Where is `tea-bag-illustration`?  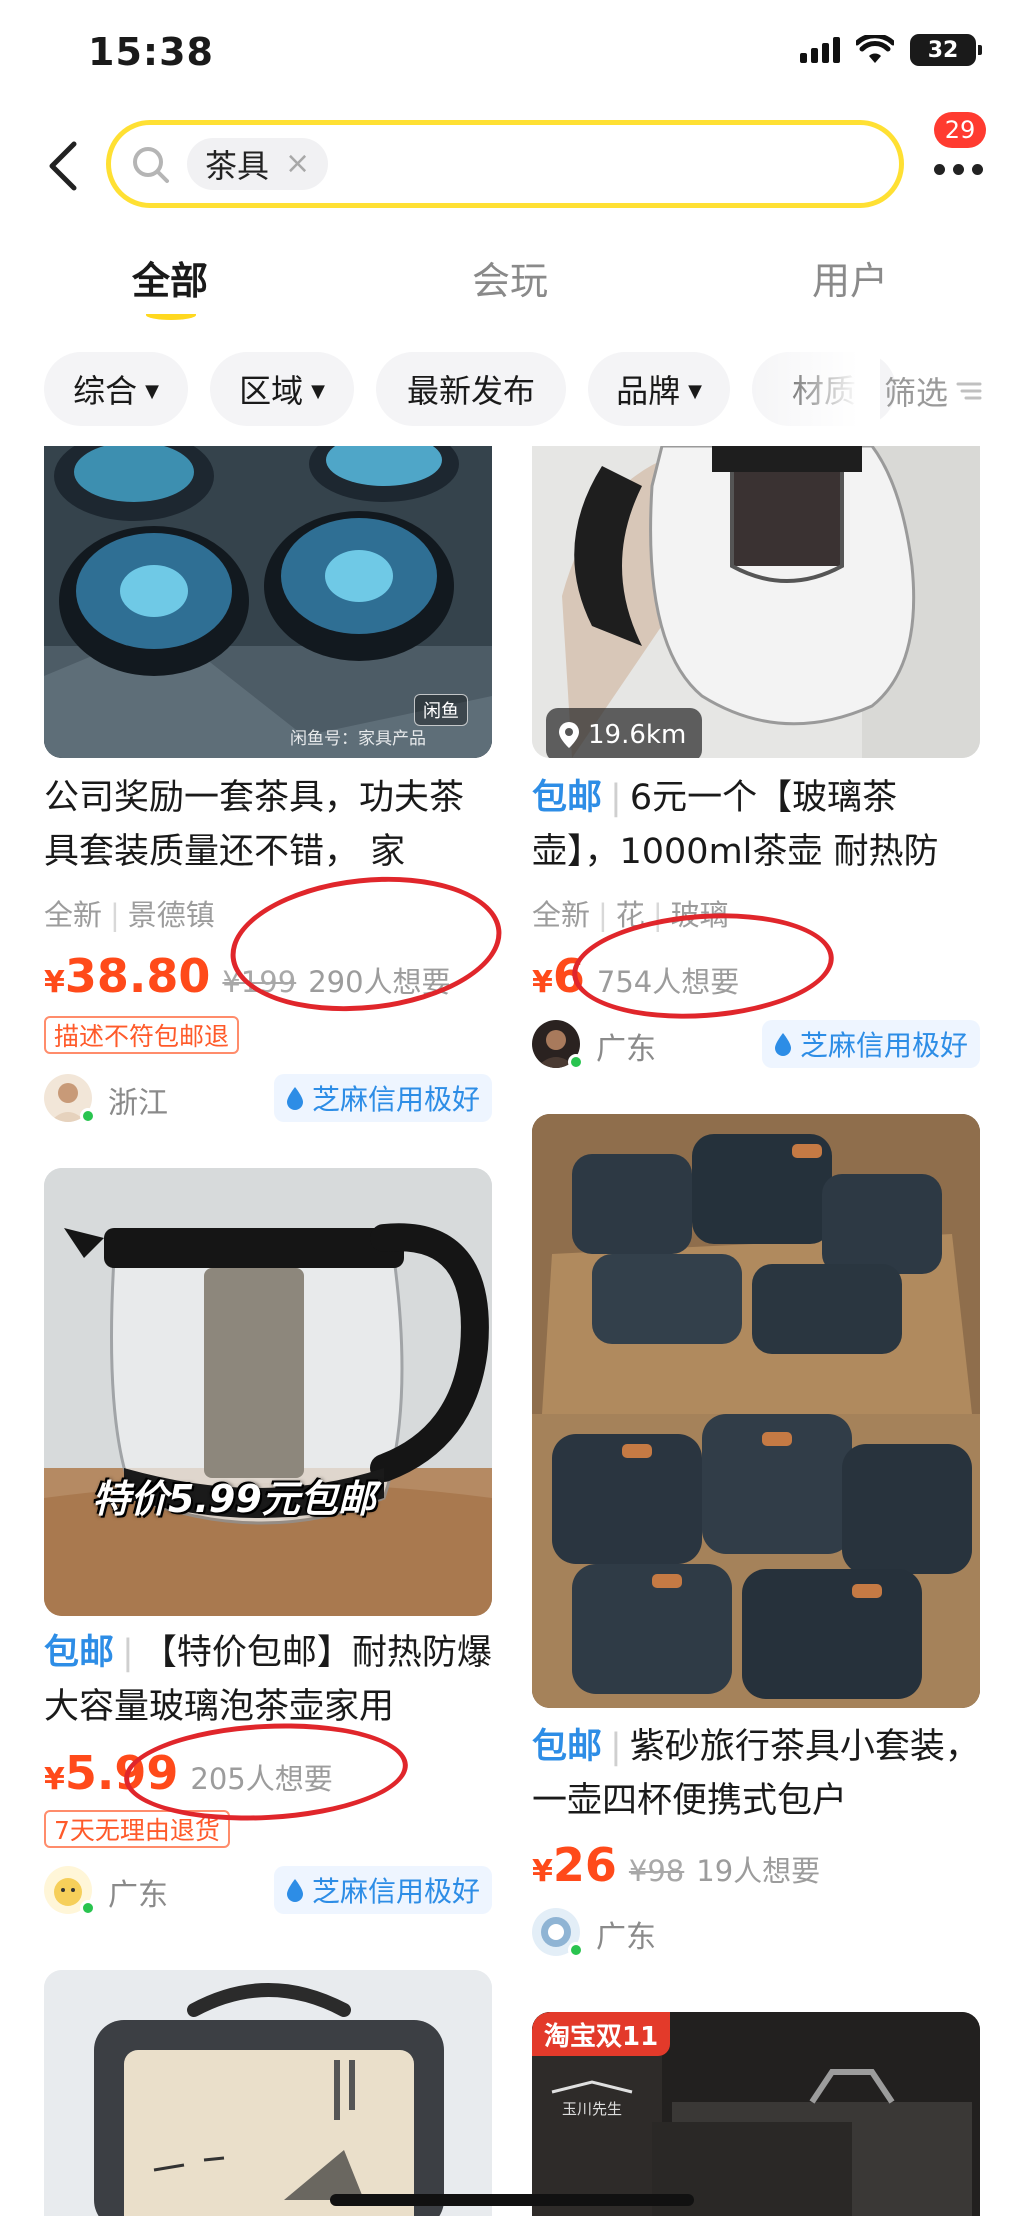
tea-bag-illustration is located at coordinates (268, 2093).